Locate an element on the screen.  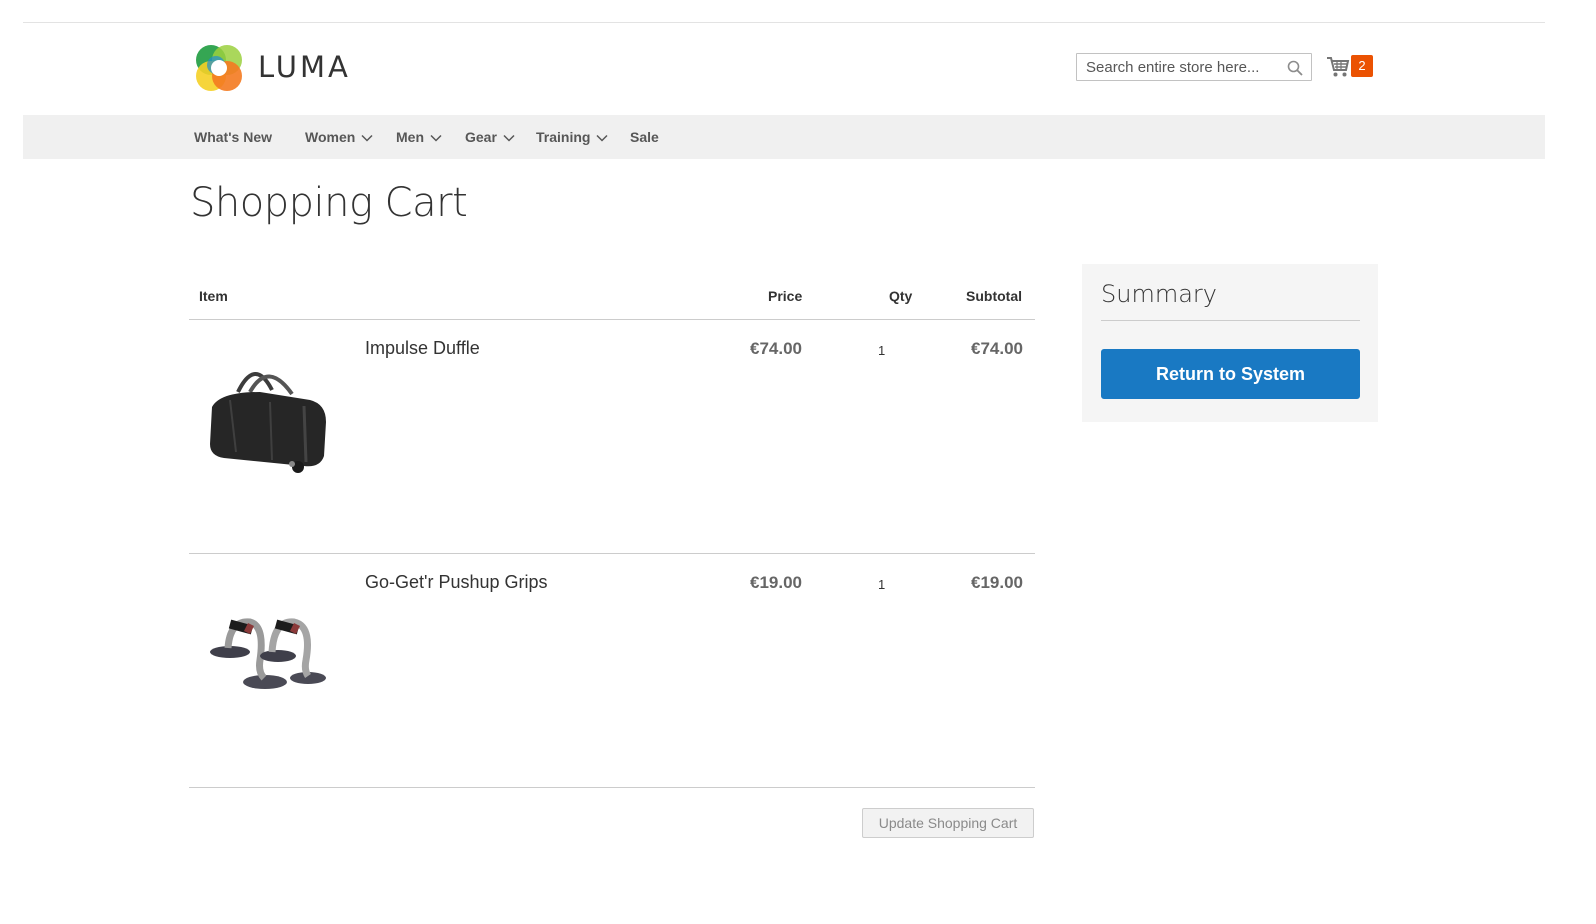
duffle-bag-icon is located at coordinates (265, 417).